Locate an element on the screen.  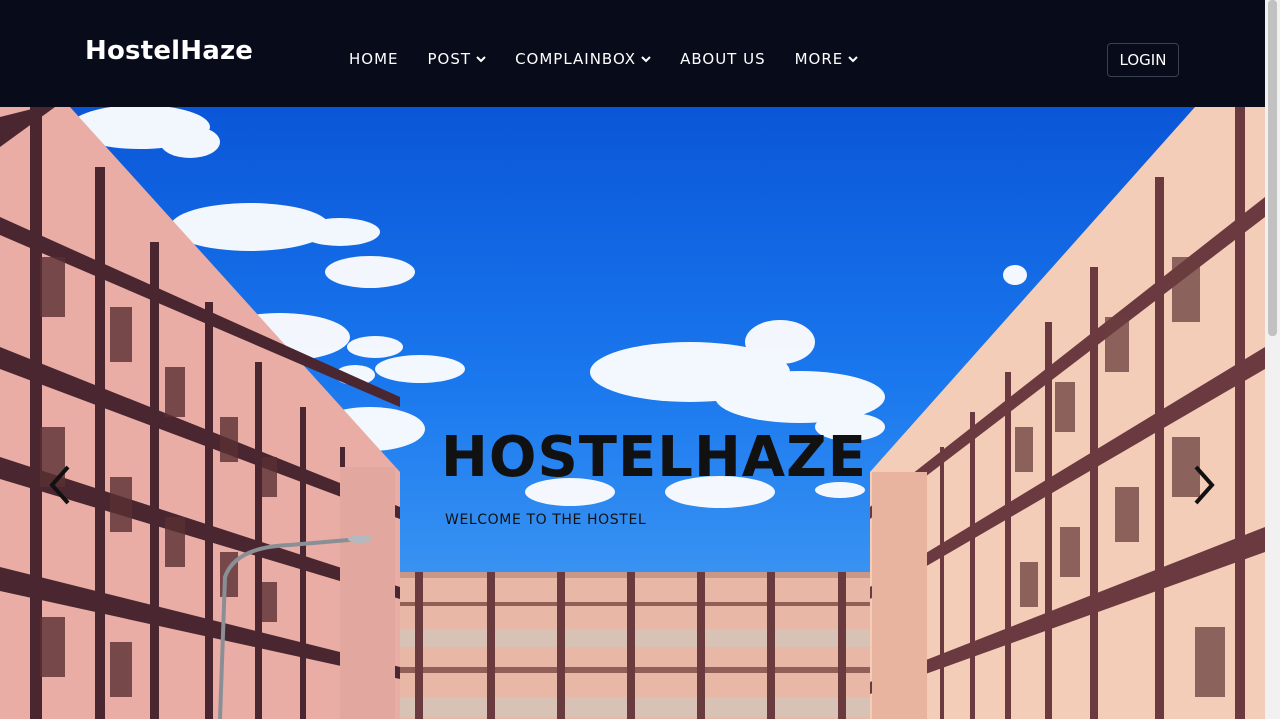
brand-logo: HostelHaze is located at coordinates (169, 51).